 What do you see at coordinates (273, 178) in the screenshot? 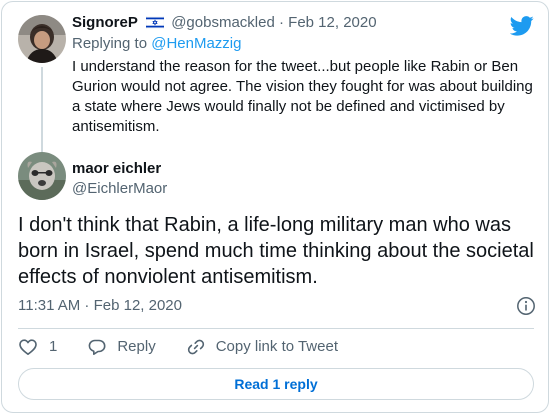
I see `main-tweet-author: maor eichler @EichlerMaor` at bounding box center [273, 178].